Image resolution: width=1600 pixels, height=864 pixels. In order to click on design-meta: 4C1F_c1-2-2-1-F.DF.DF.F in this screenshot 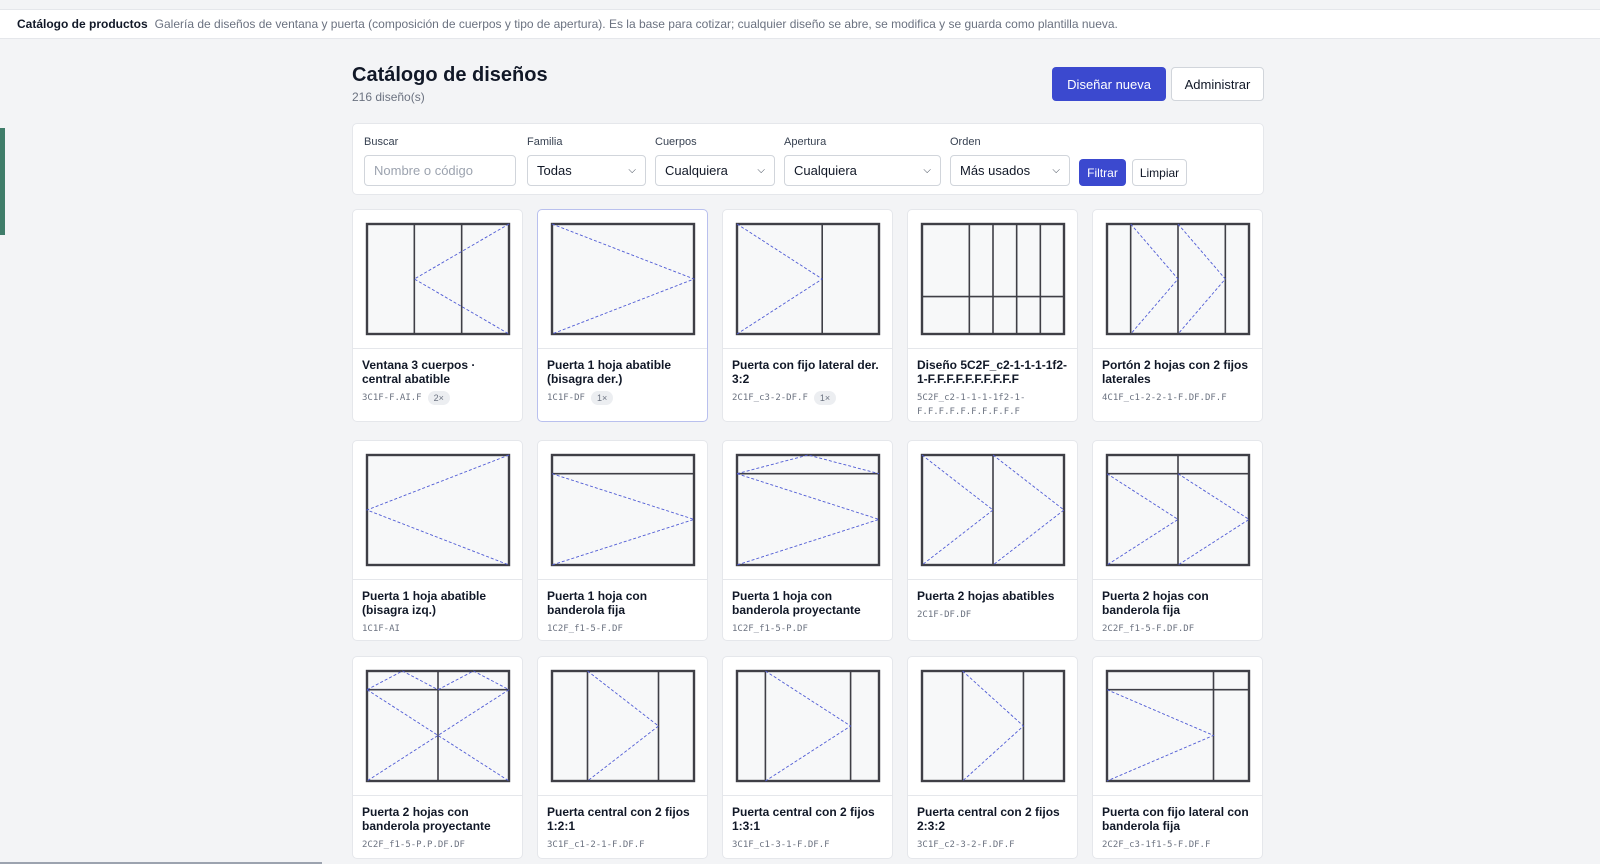, I will do `click(1177, 395)`.